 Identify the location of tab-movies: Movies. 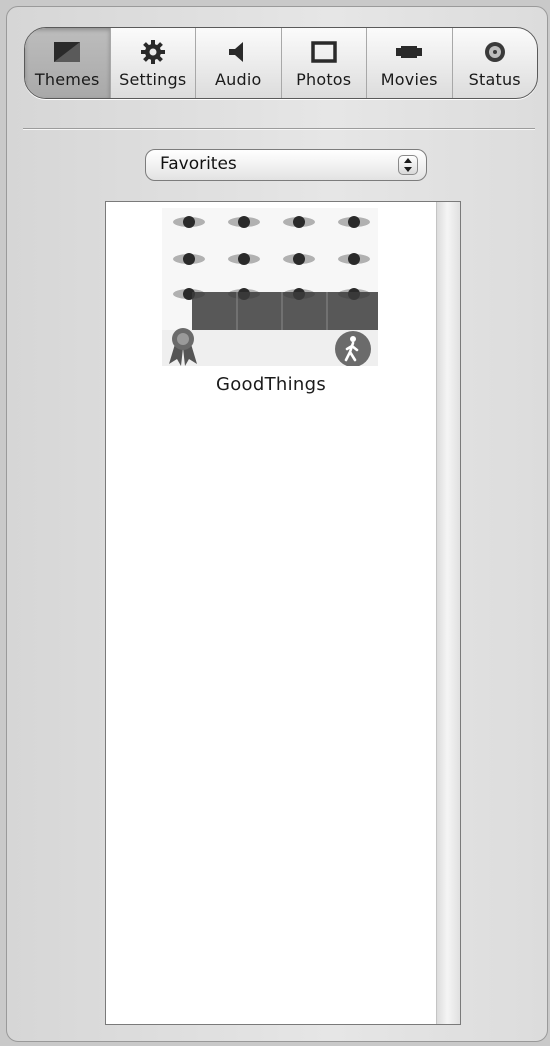
(409, 63).